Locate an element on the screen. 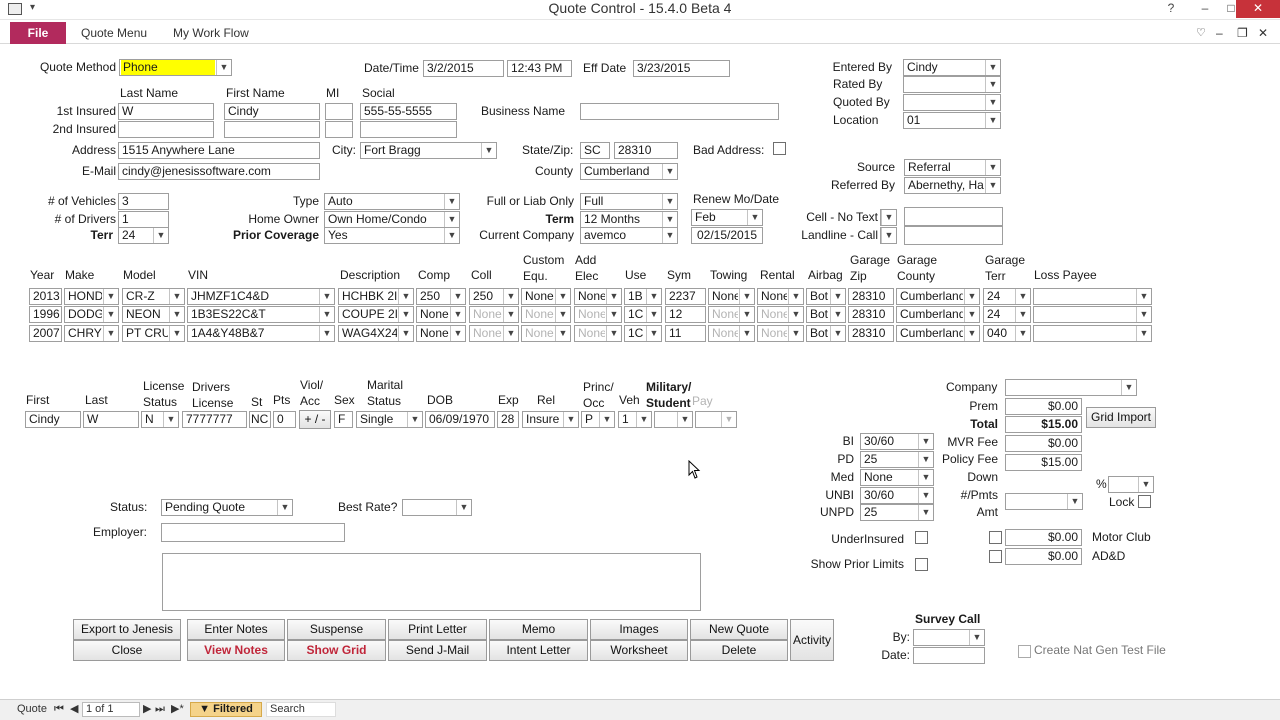 The image size is (1280, 720). vehicle-3-make-select: CHRY ▼ is located at coordinates (91, 333).